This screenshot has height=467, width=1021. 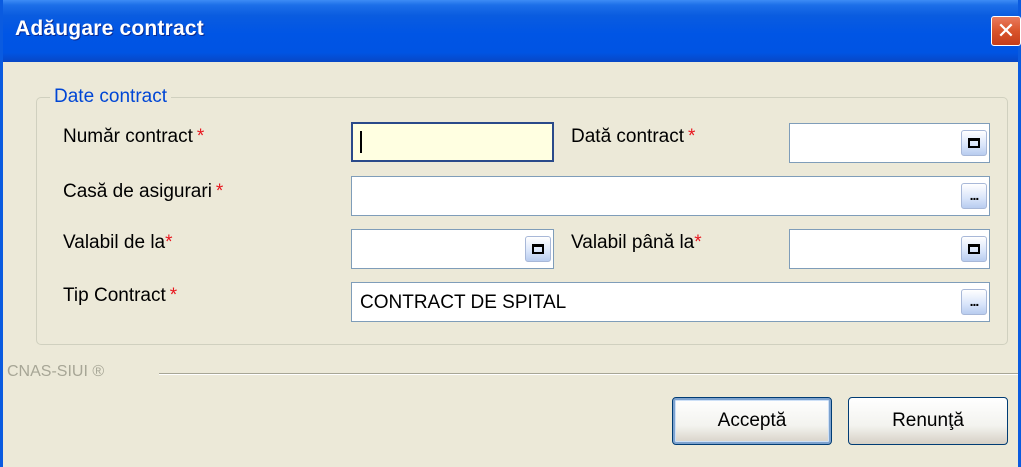 I want to click on text-caret, so click(x=361, y=142).